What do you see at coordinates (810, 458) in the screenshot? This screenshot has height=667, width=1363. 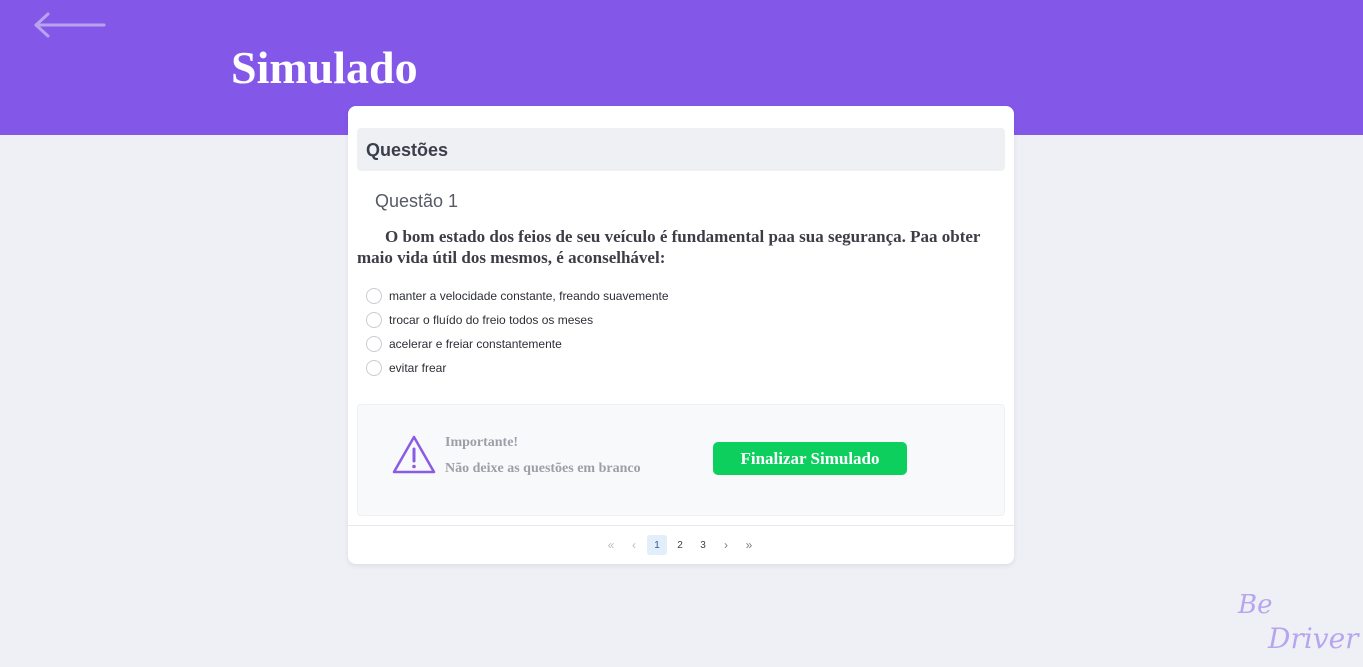 I see `finish-exam-button: Finalizar Simulado` at bounding box center [810, 458].